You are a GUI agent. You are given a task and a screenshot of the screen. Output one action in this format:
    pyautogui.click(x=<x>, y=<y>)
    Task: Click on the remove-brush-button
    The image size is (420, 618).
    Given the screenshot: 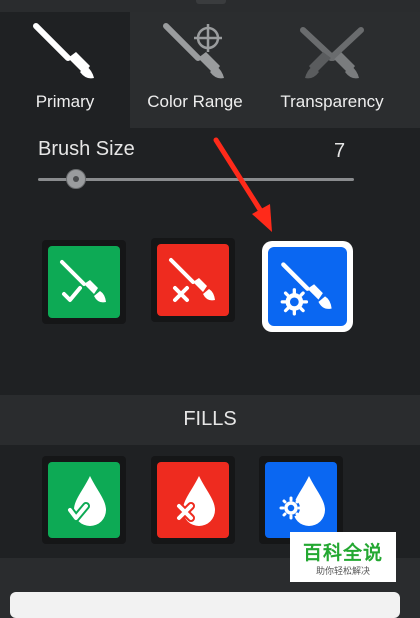 What is the action you would take?
    pyautogui.click(x=193, y=280)
    